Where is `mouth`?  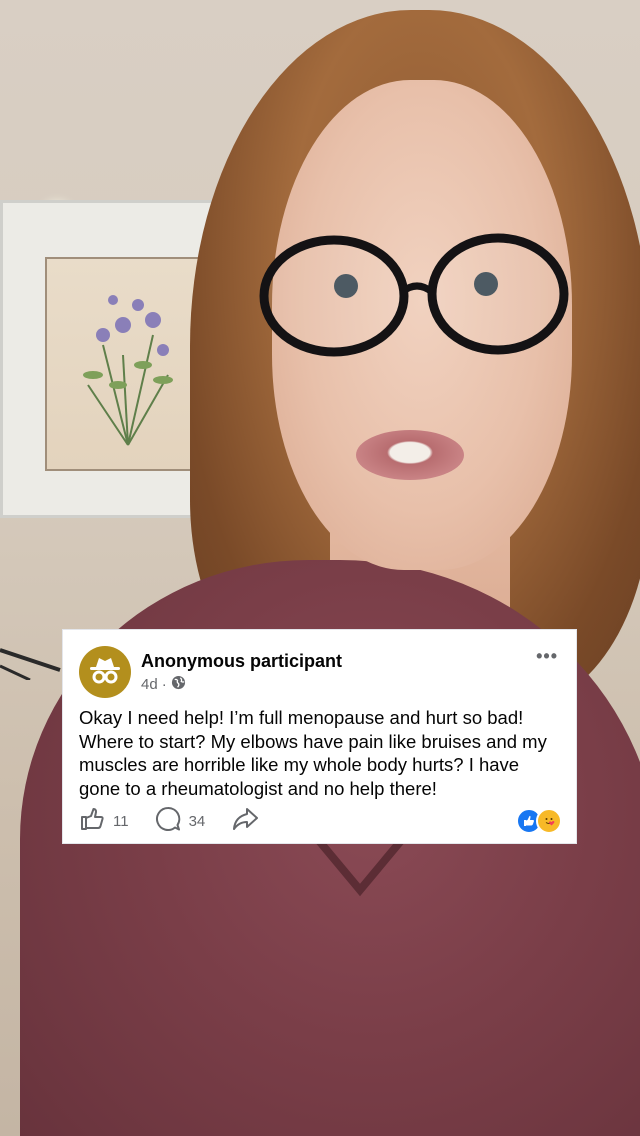
mouth is located at coordinates (410, 455).